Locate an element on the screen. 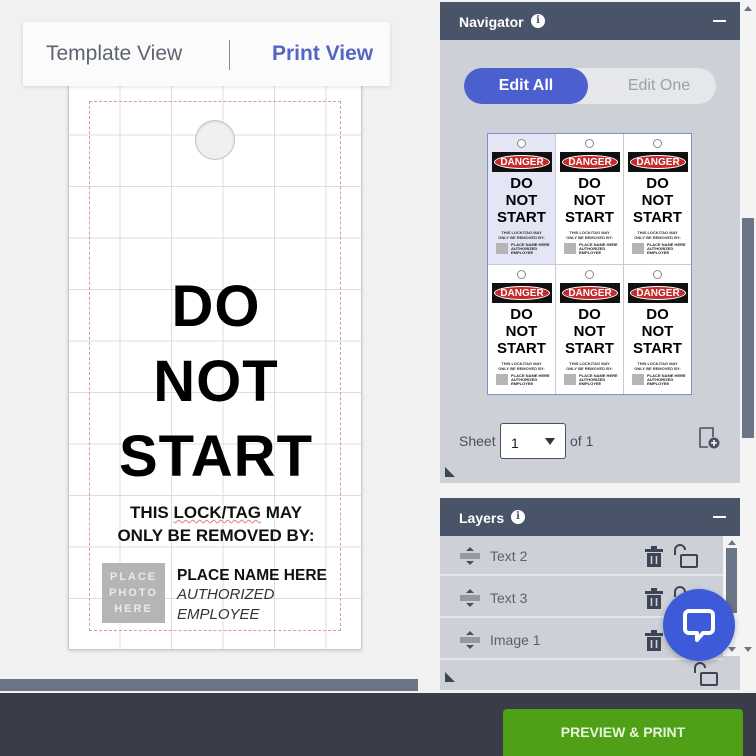  template-view-tab: Template View is located at coordinates (114, 54).